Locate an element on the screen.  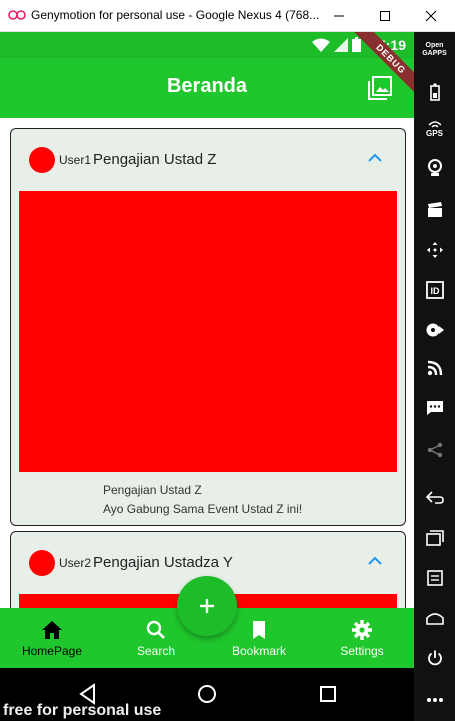
gps-widget-button: GPS is located at coordinates (434, 128).